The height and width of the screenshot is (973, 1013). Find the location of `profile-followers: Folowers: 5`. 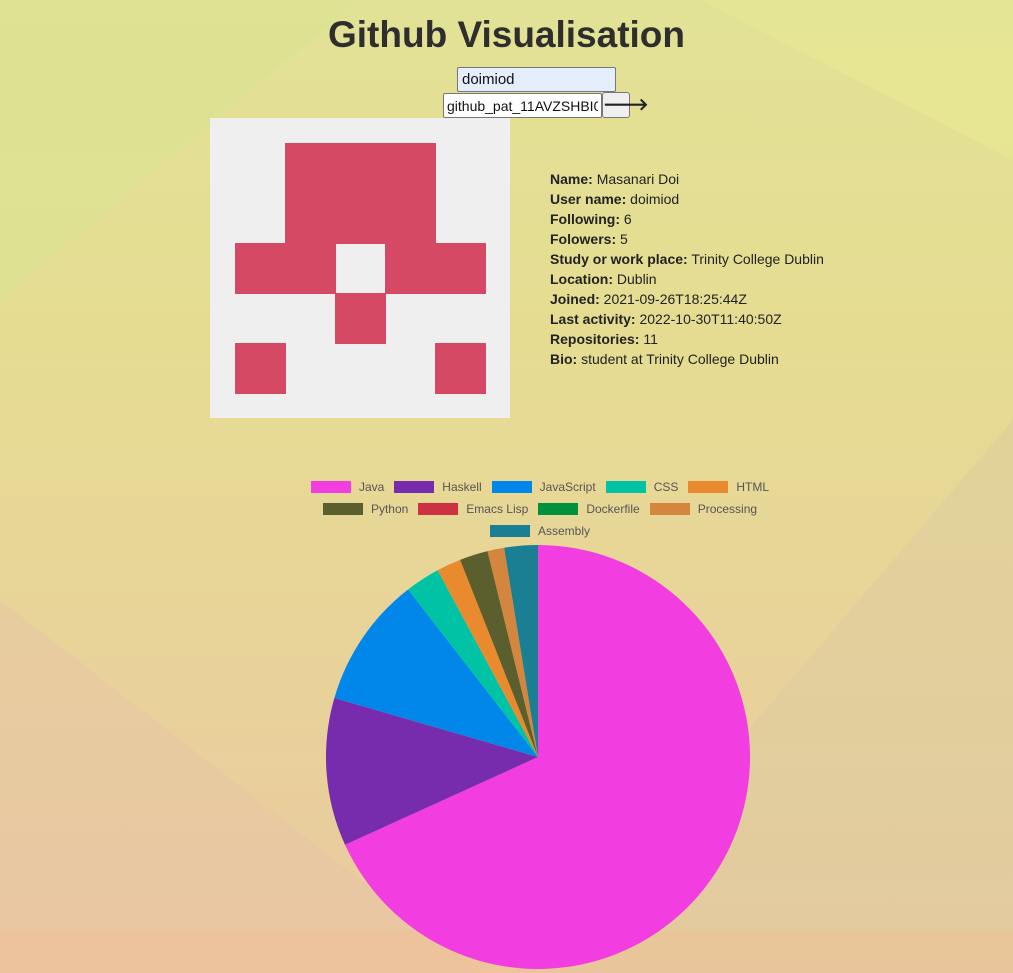

profile-followers: Folowers: 5 is located at coordinates (589, 239).